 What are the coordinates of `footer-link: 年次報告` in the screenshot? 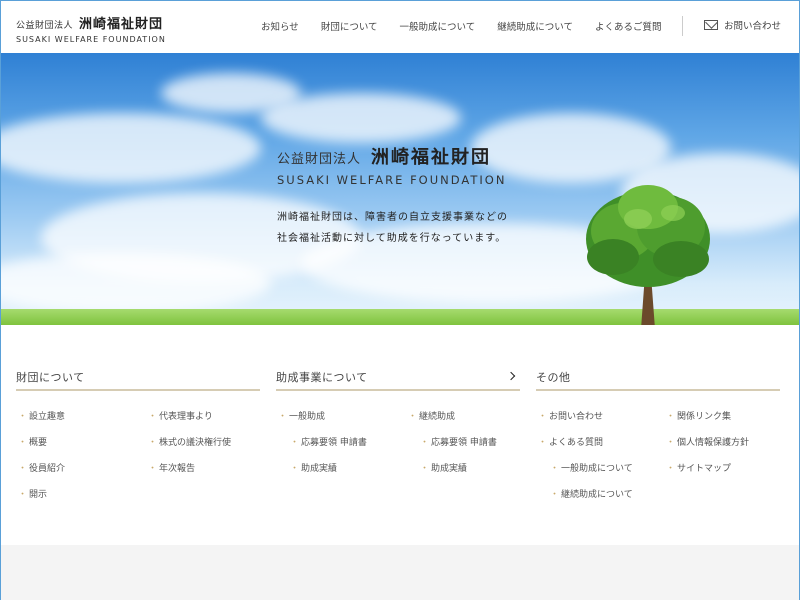 It's located at (171, 467).